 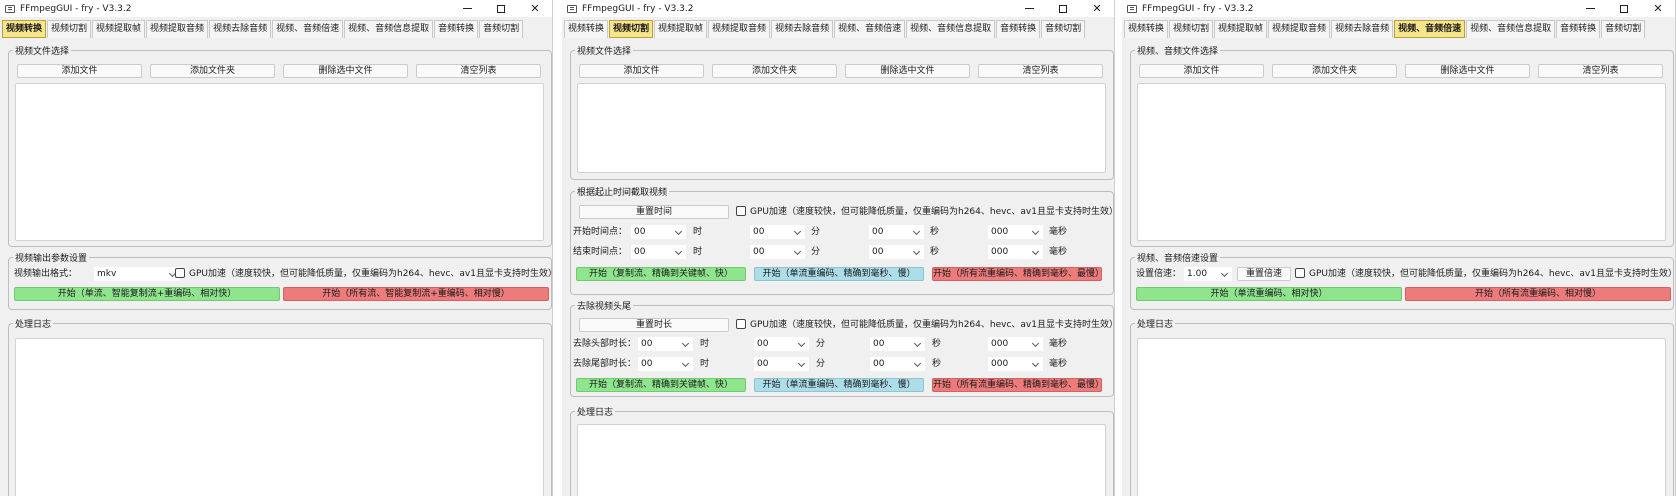 I want to click on start-single-button: 开始（单流重编码、相对快）, so click(x=1269, y=294).